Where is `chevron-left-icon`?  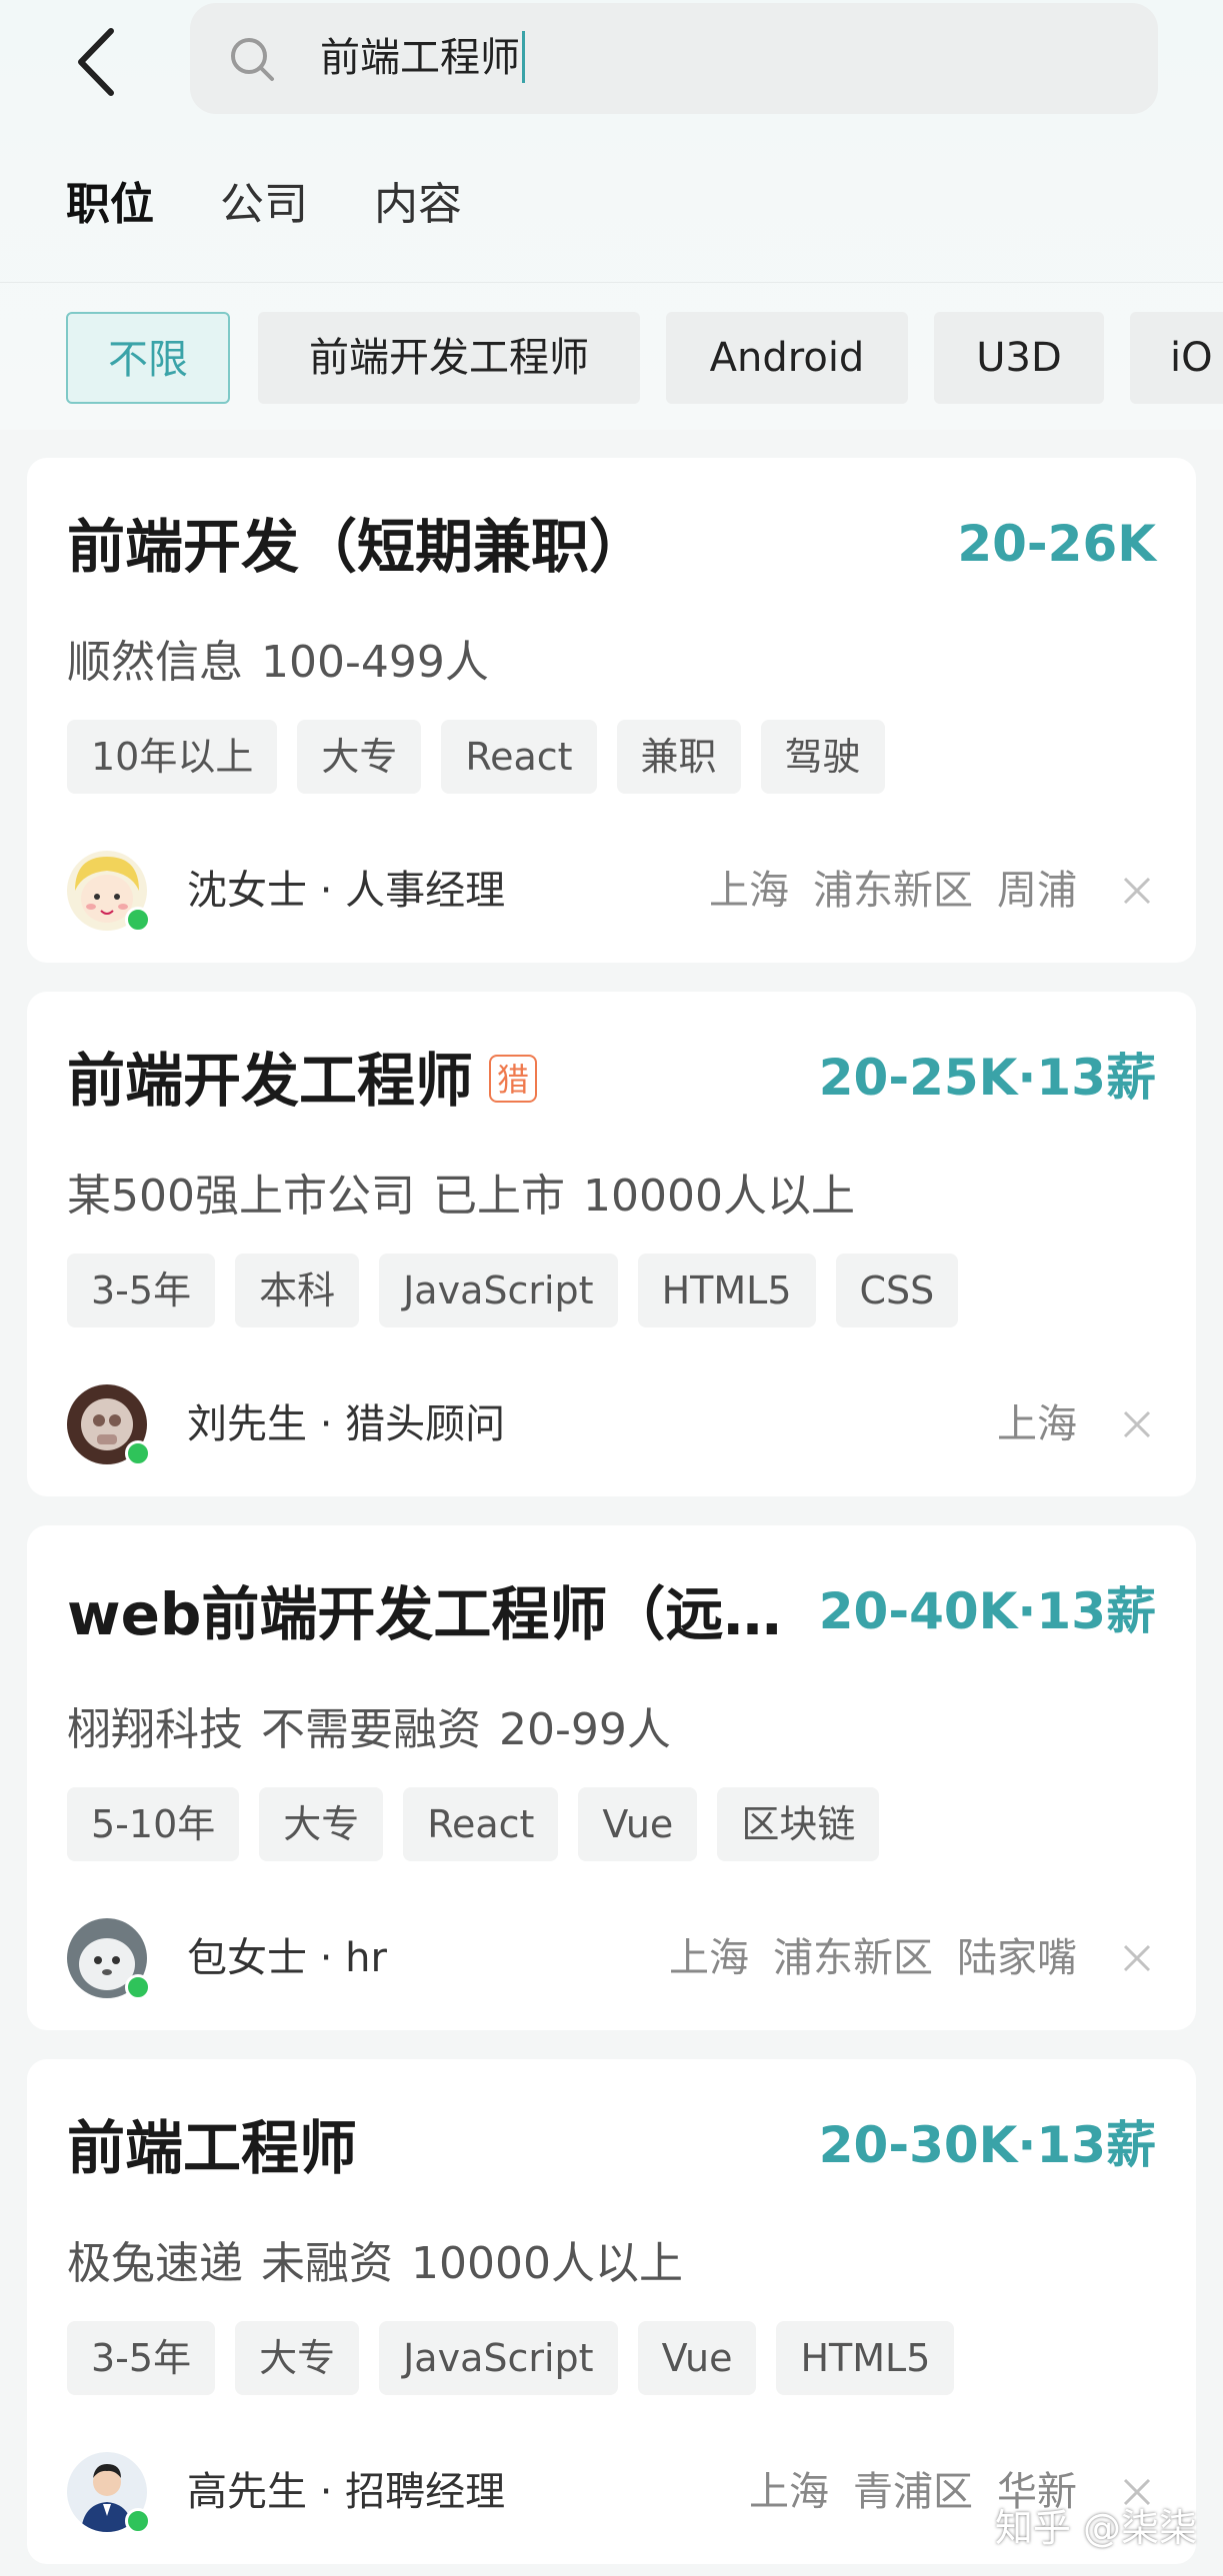 chevron-left-icon is located at coordinates (96, 62).